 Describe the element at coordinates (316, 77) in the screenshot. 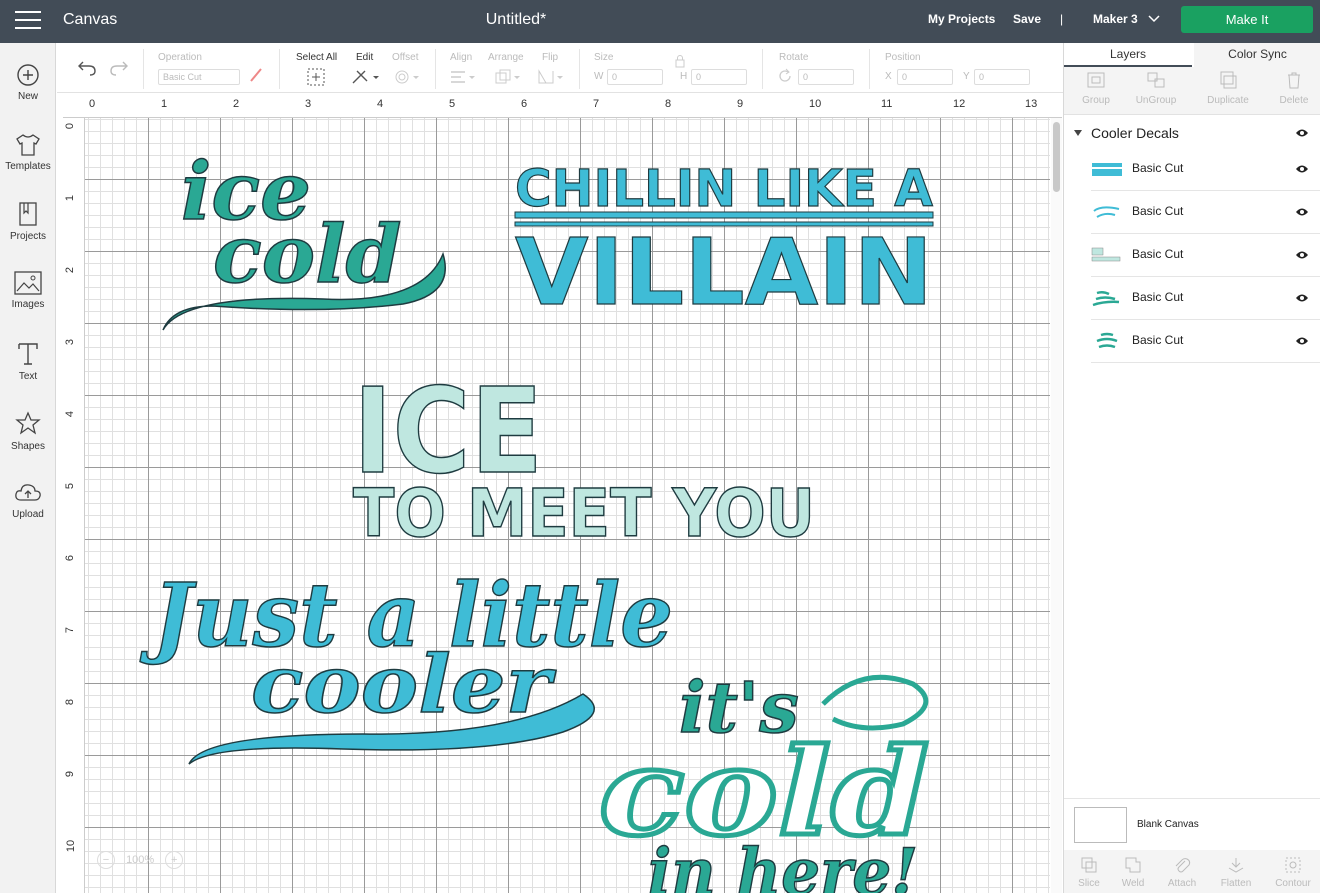

I see `select-all-icon` at that location.